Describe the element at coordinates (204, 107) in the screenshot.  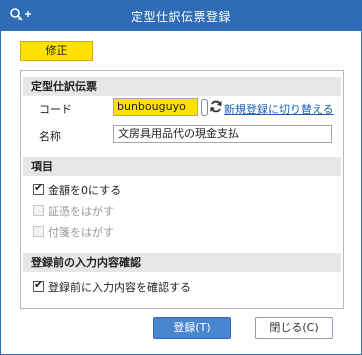
I see `code-search-handle` at that location.